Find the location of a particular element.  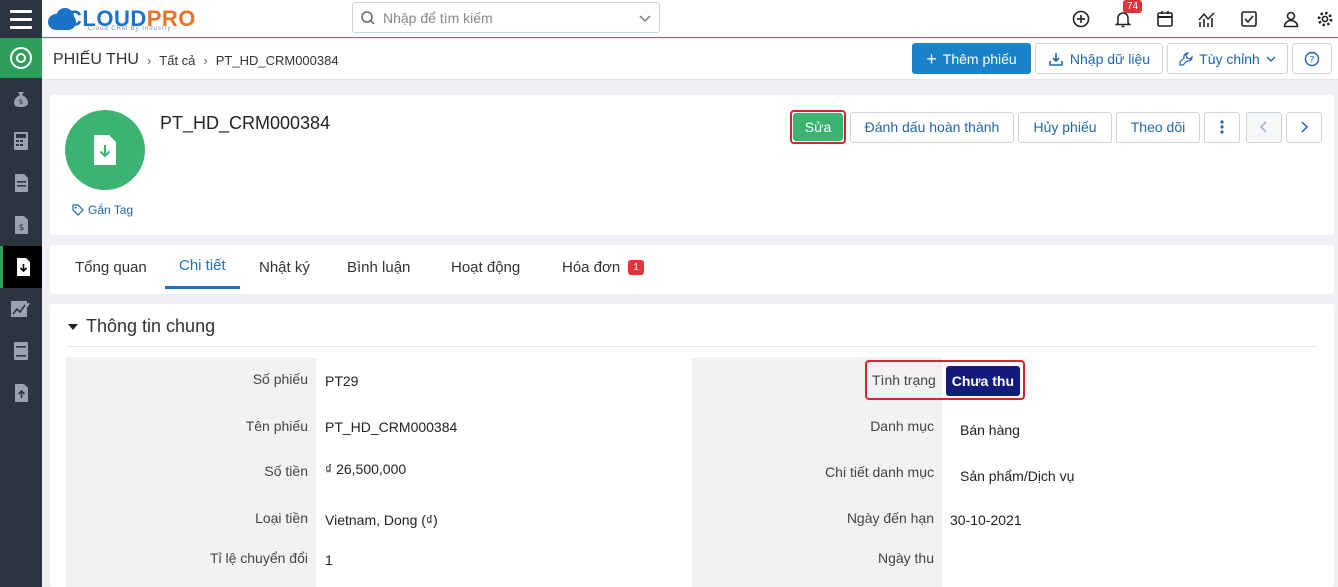

status-field-highlight: Tình trạng Chưa thu is located at coordinates (945, 380).